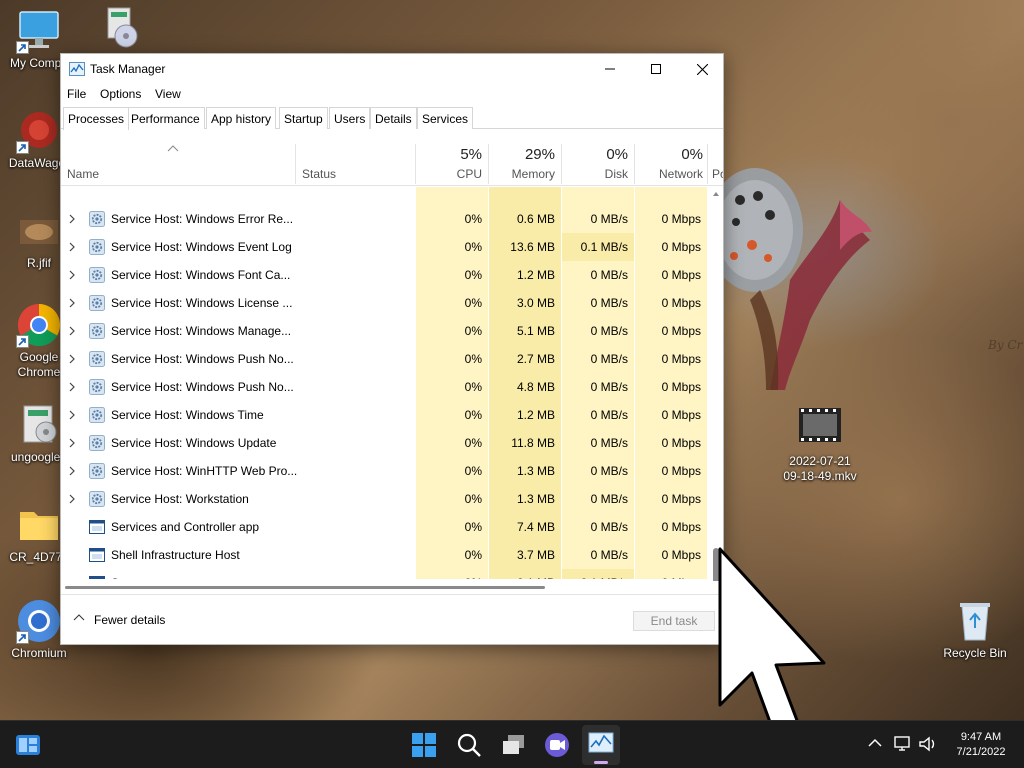 The height and width of the screenshot is (768, 1024). Describe the element at coordinates (445, 118) in the screenshot. I see `tab-services: Services` at that location.